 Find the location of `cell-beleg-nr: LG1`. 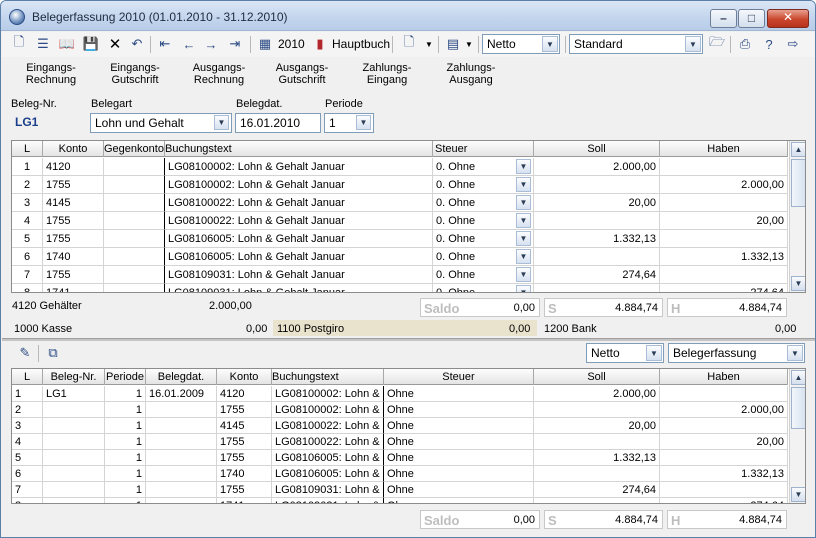

cell-beleg-nr: LG1 is located at coordinates (74, 394).